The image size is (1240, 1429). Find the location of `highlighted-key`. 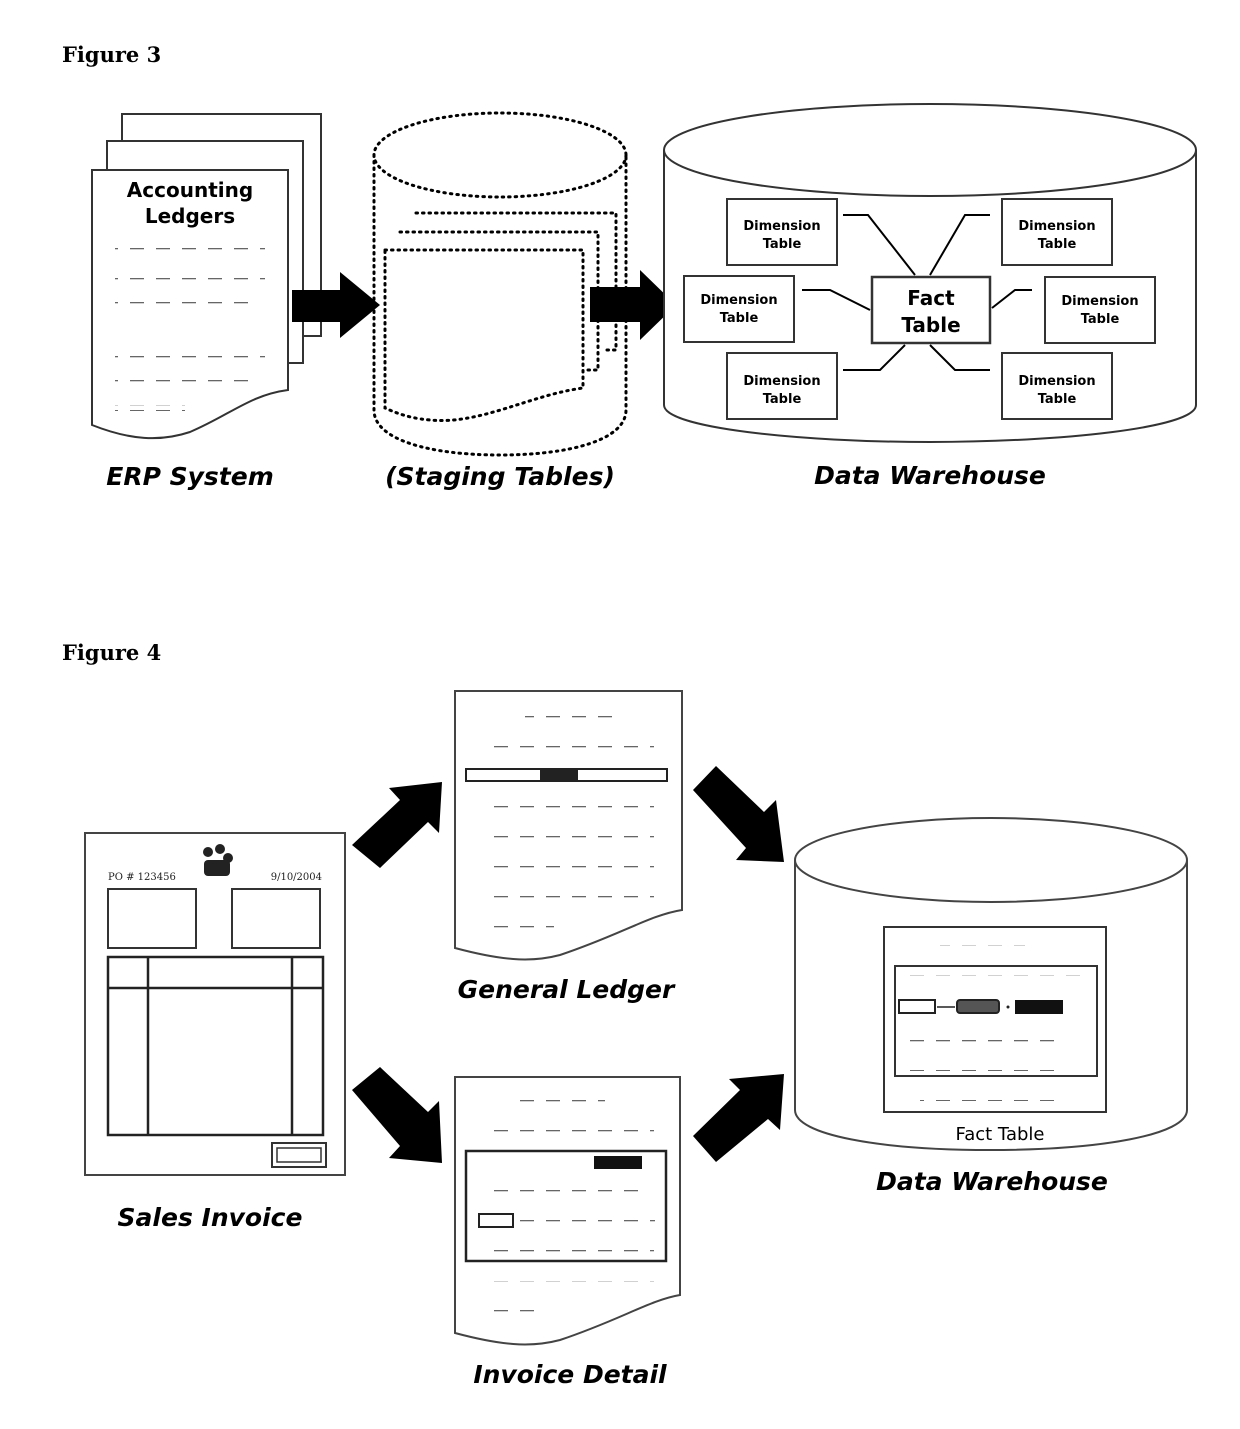

highlighted-key is located at coordinates (496, 1220).